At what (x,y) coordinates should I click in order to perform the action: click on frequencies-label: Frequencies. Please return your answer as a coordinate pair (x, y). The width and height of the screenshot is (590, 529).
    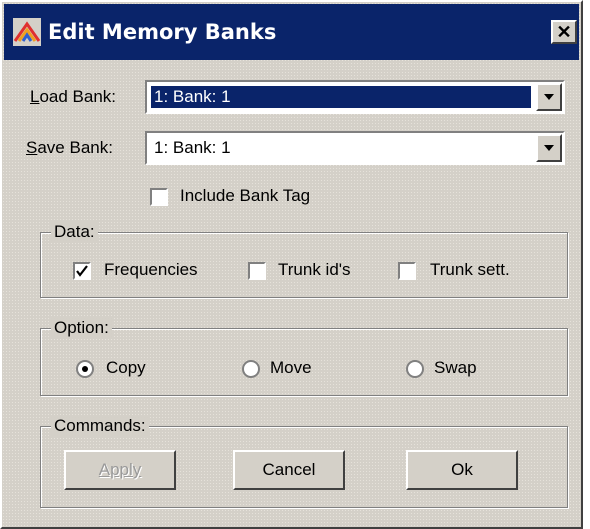
    Looking at the image, I should click on (151, 269).